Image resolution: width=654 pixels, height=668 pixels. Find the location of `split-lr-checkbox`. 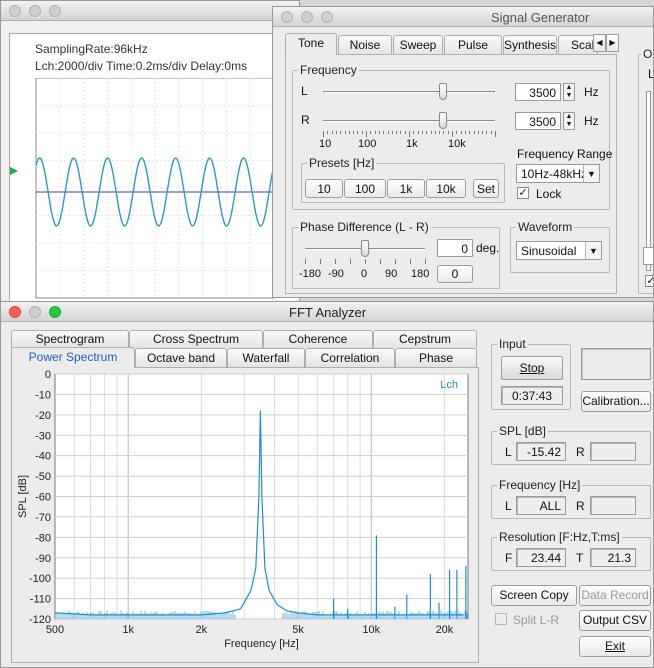

split-lr-checkbox is located at coordinates (501, 619).